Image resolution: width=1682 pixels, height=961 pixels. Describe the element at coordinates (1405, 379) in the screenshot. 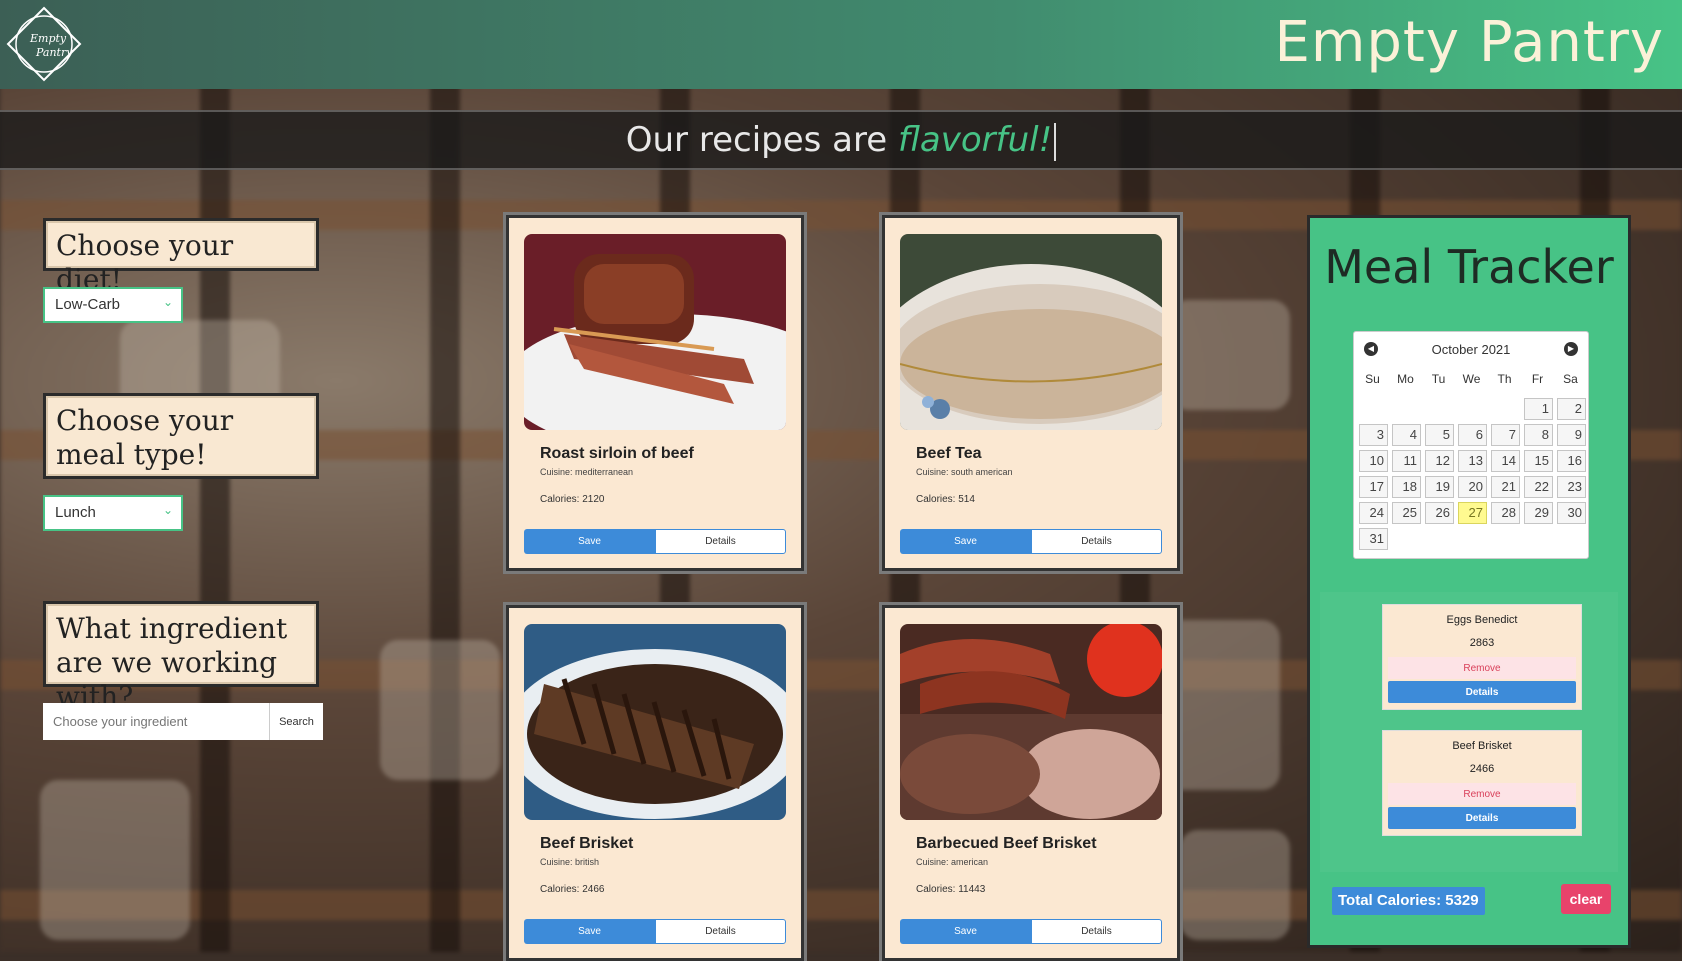

I see `weekday-label: Mo` at that location.